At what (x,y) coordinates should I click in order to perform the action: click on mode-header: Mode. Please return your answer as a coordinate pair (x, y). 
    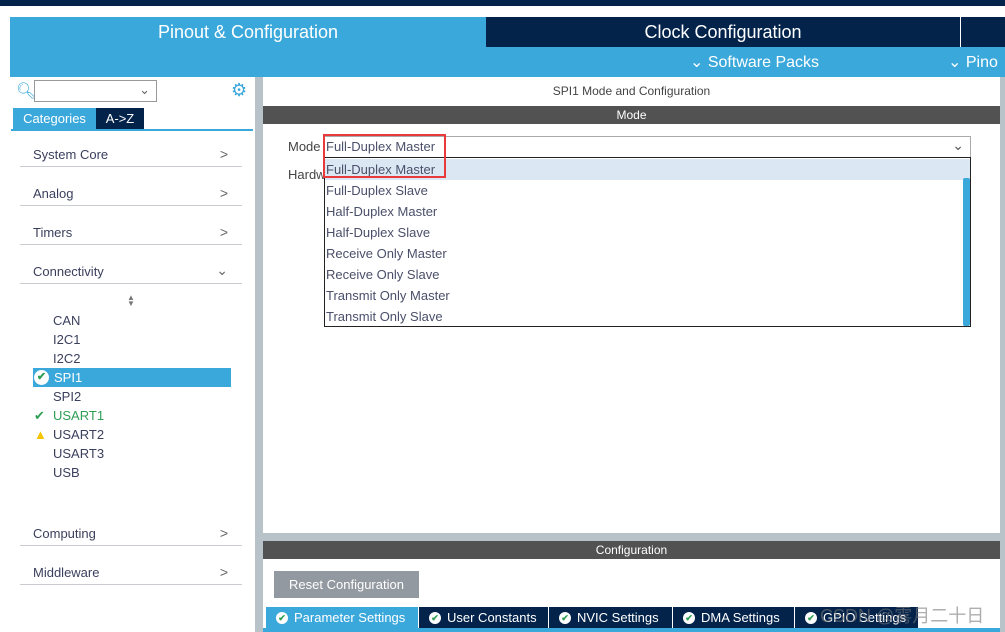
    Looking at the image, I should click on (631, 115).